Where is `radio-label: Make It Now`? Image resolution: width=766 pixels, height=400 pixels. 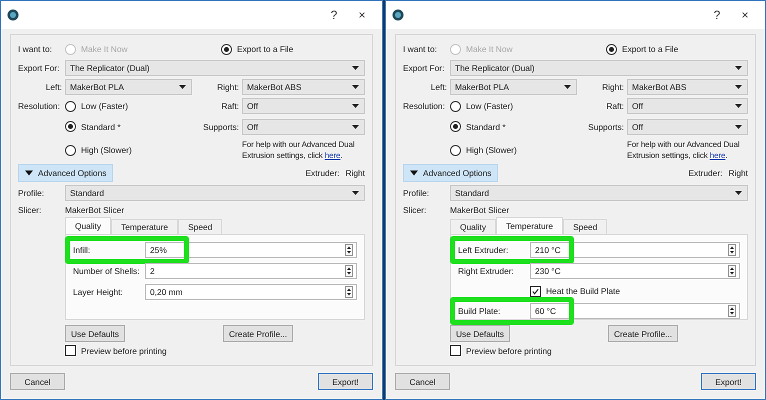
radio-label: Make It Now is located at coordinates (104, 49).